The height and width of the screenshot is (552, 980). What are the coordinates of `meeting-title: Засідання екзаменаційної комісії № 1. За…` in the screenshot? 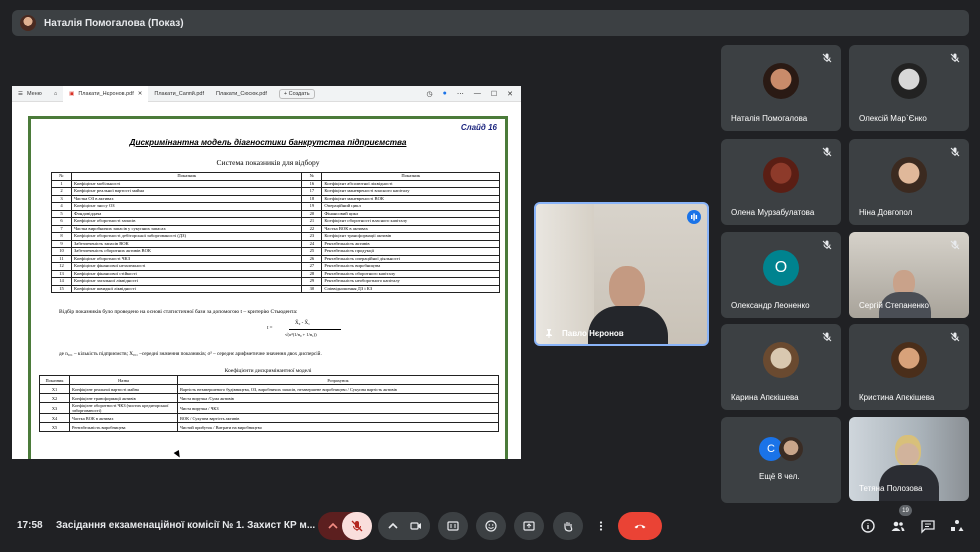 It's located at (186, 525).